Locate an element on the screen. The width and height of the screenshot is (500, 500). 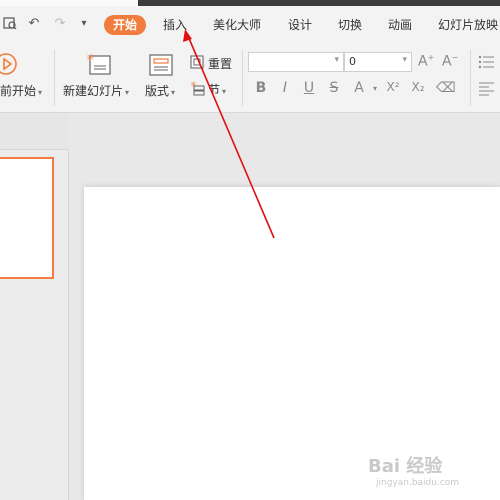
new-slide-button: 新建幻灯片 ▾ is located at coordinates (96, 90).